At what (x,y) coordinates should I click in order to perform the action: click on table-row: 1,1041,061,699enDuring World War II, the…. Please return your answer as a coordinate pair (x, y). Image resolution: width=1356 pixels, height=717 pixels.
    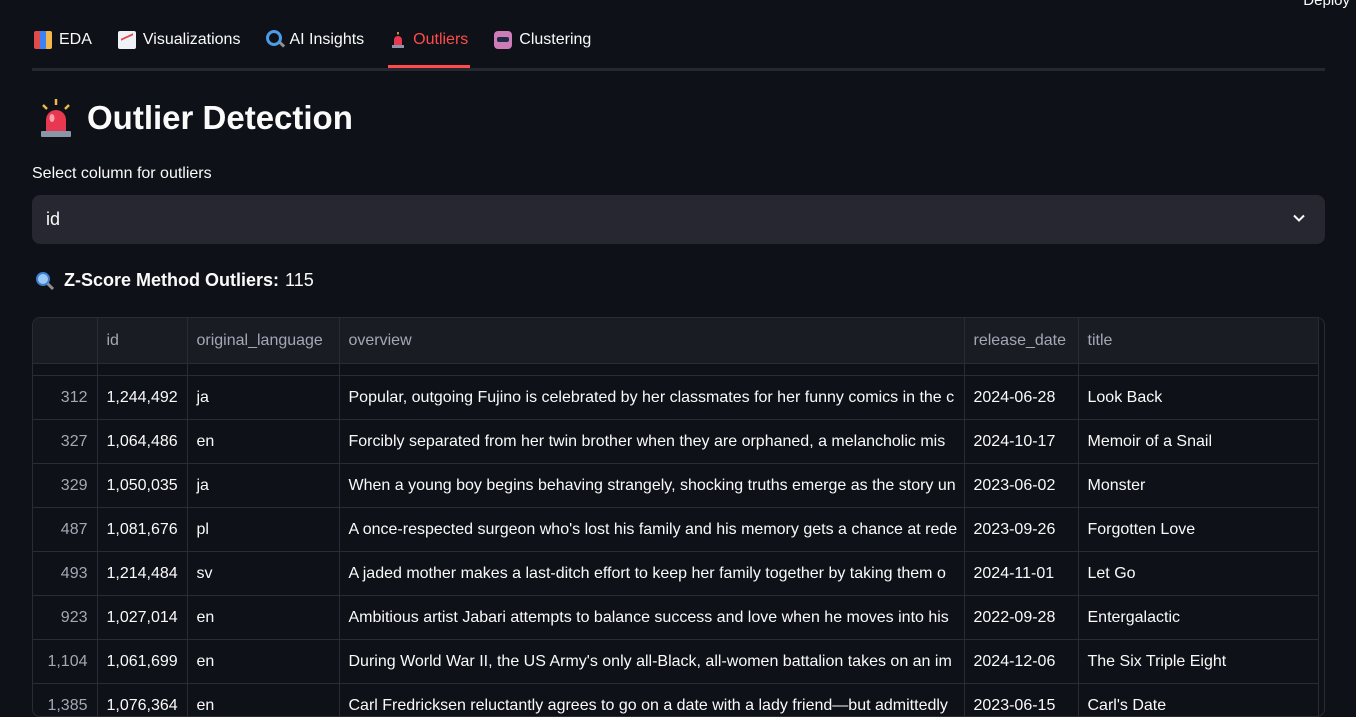
    Looking at the image, I should click on (675, 662).